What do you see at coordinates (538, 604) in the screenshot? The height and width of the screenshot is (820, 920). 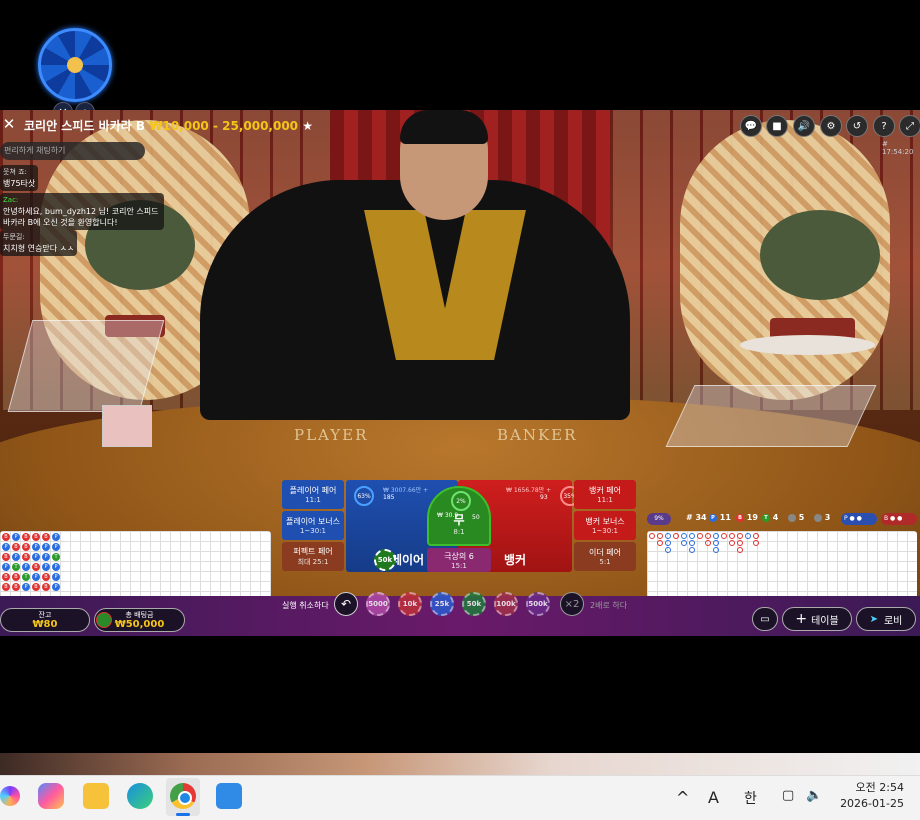 I see `chip-500k: 500k` at bounding box center [538, 604].